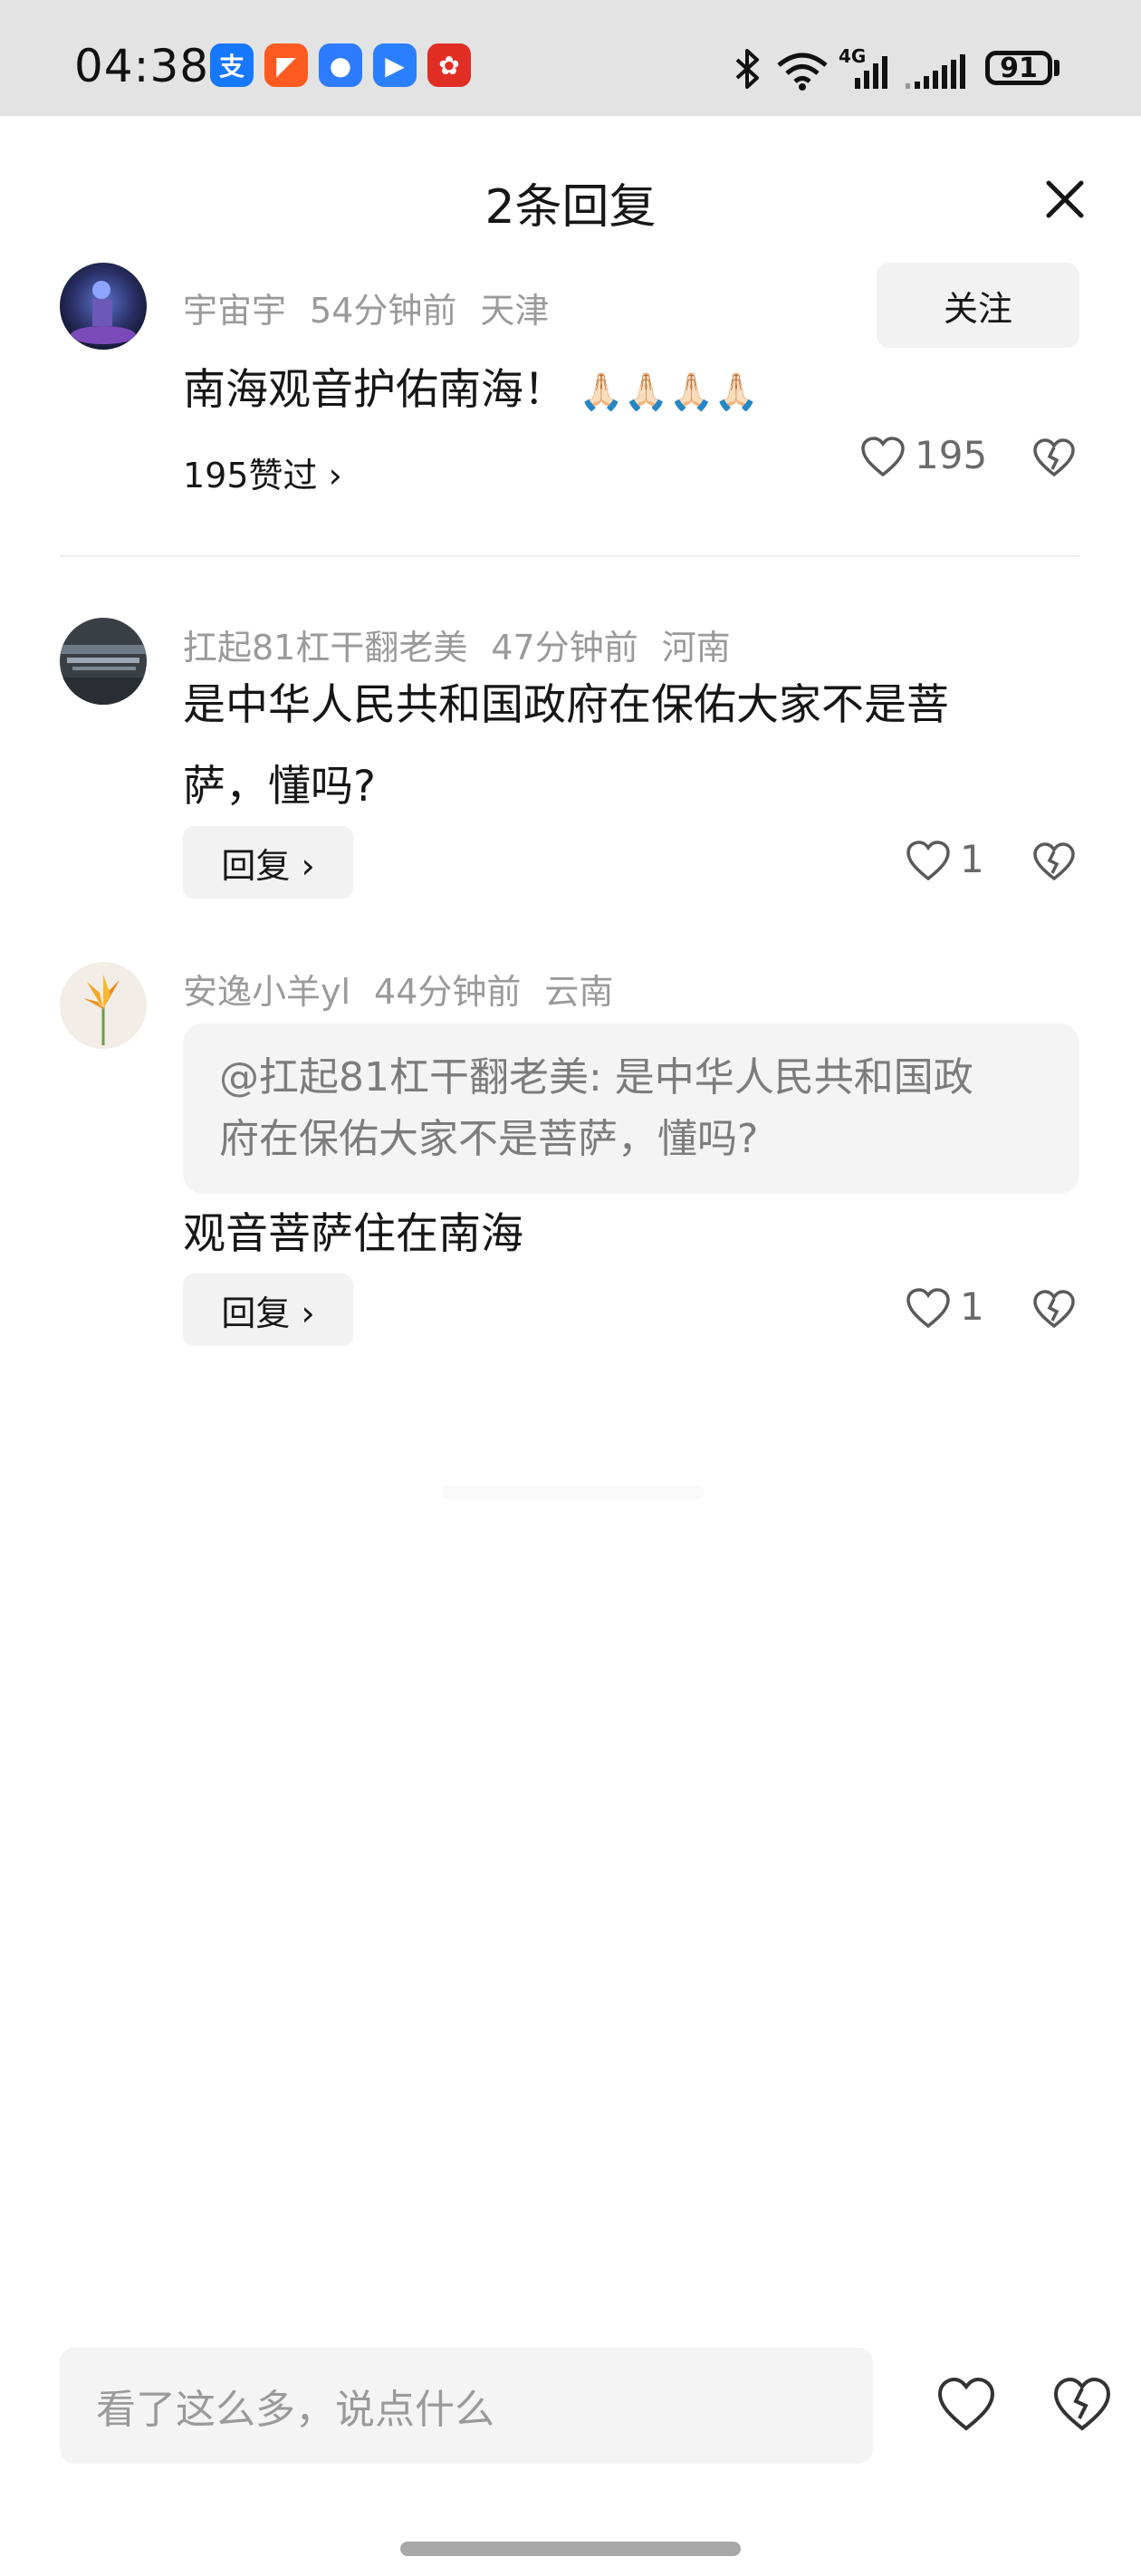 Image resolution: width=1141 pixels, height=2576 pixels. Describe the element at coordinates (631, 1109) in the screenshot. I see `quoted-reply: @扛起81杠干翻老美: 是中华人民共和国政 府在保佑大家不是菩萨，懂吗?` at that location.